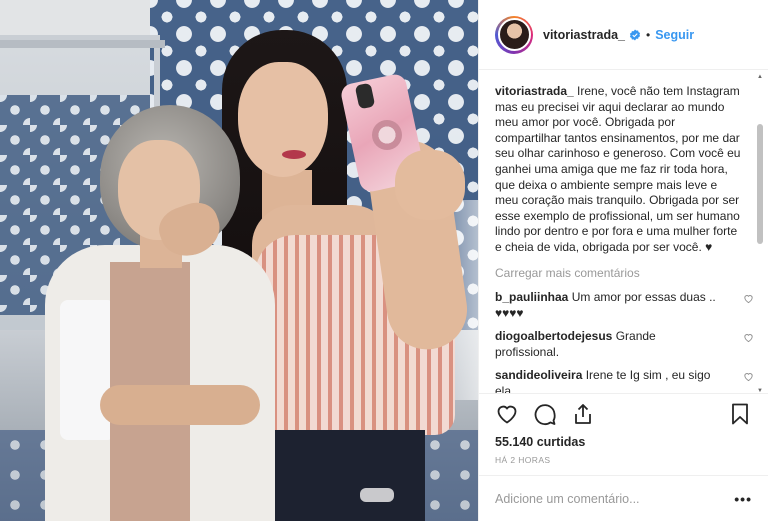 This screenshot has width=768, height=521. What do you see at coordinates (553, 336) in the screenshot?
I see `comment-username: diogoalbertodejesus` at bounding box center [553, 336].